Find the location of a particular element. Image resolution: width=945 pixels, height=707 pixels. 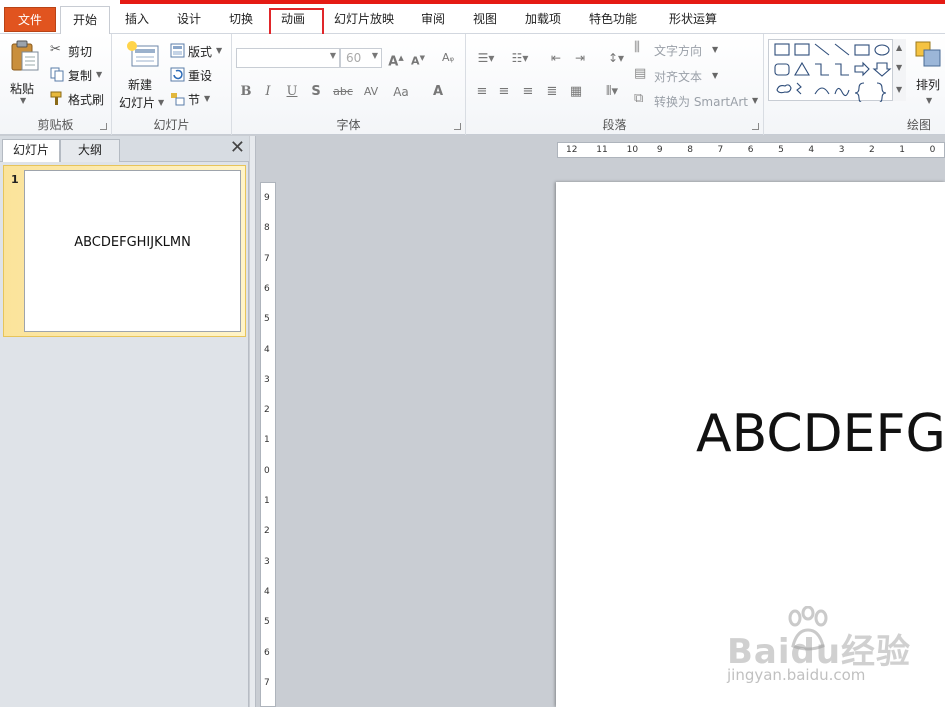

bullets-icon: ☰▾ is located at coordinates (486, 58).